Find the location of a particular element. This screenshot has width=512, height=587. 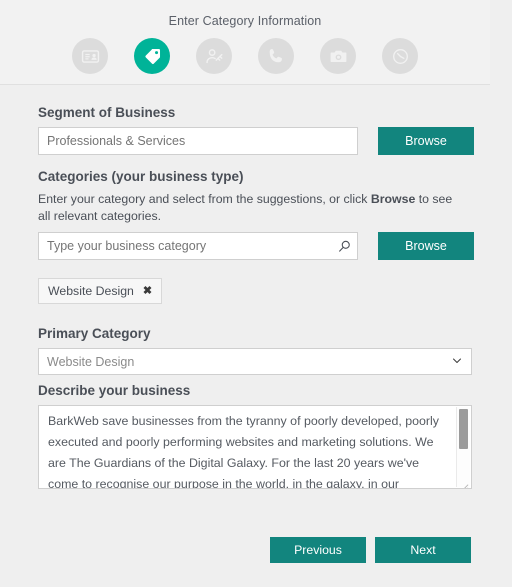

step-people is located at coordinates (214, 56).